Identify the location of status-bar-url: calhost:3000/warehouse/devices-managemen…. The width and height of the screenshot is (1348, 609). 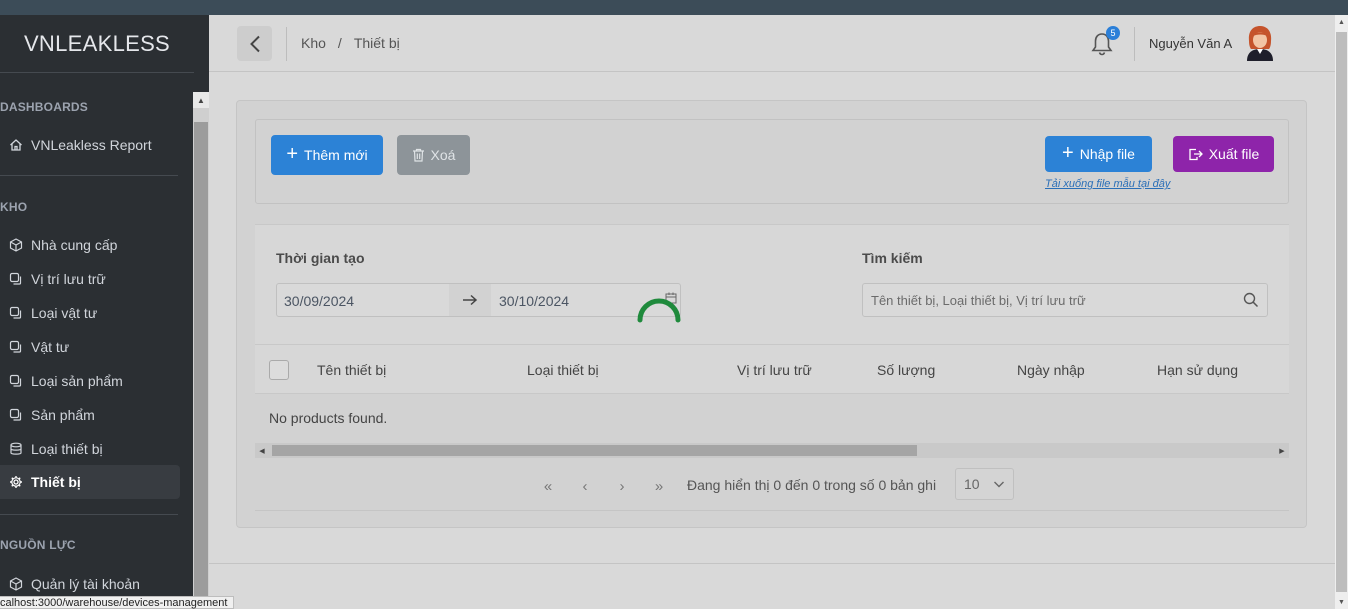
(117, 602).